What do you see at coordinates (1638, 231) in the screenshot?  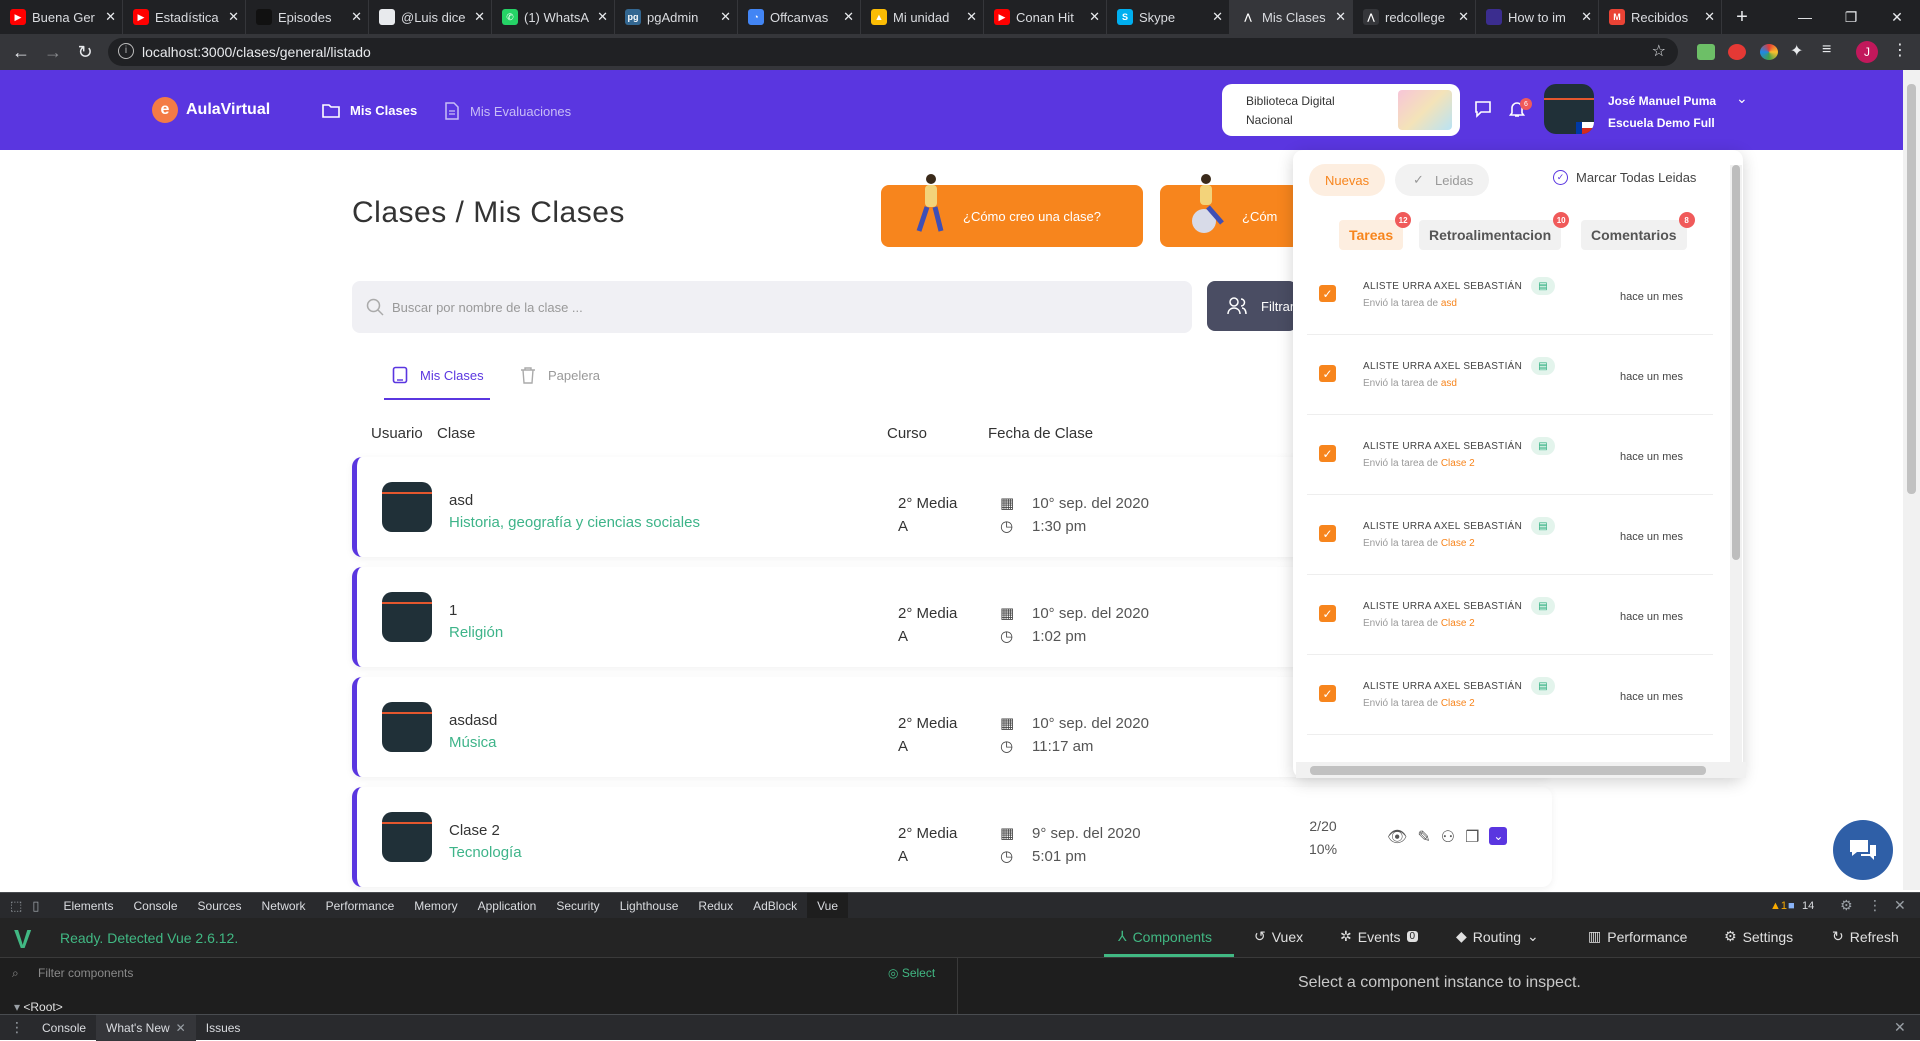 I see `tab-comentarios: Comentarios 8` at bounding box center [1638, 231].